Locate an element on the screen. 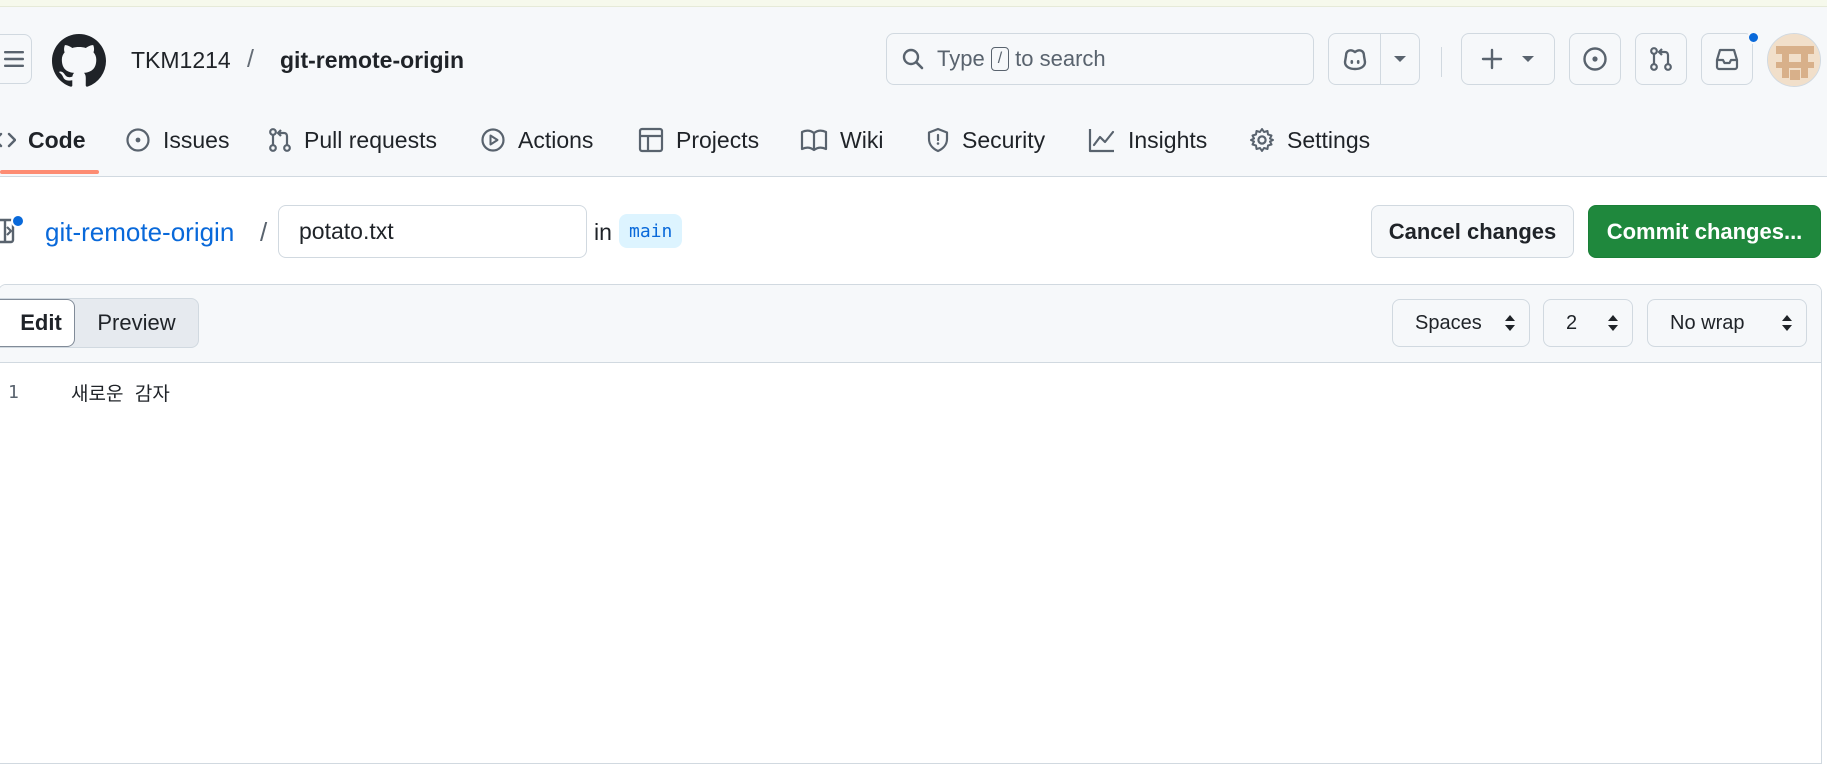 Image resolution: width=1827 pixels, height=764 pixels. play-icon is located at coordinates (493, 140).